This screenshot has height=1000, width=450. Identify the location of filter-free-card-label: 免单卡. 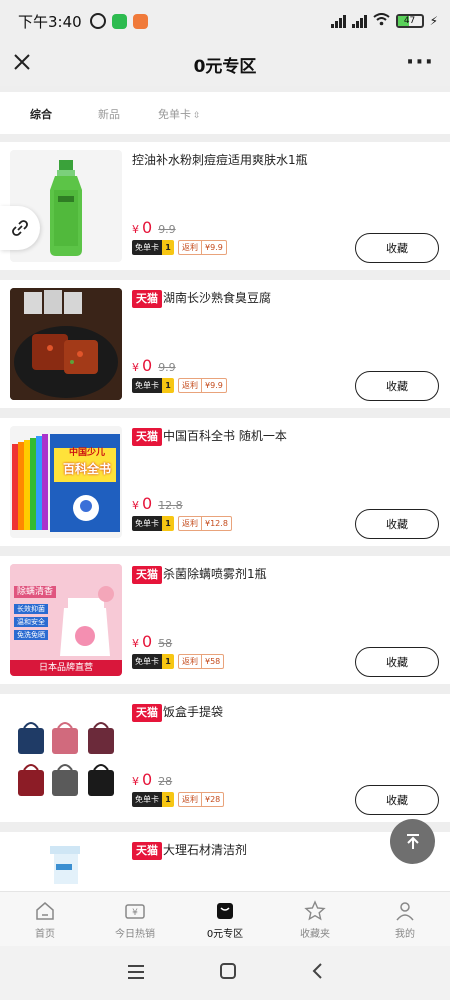
(174, 114).